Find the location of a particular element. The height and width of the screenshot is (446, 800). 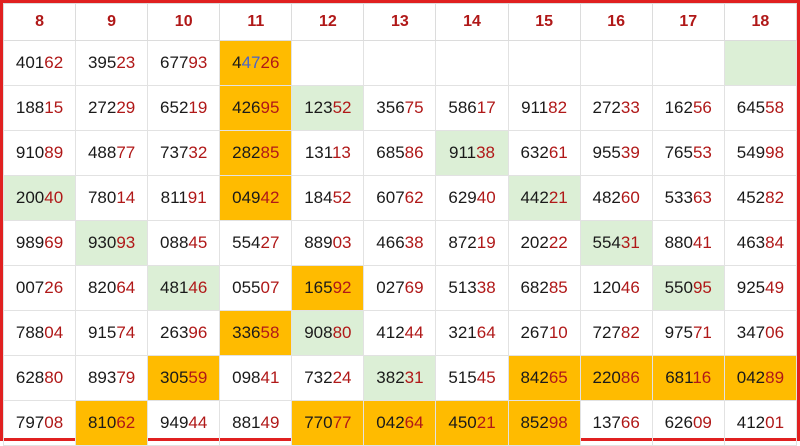

header-row: 8 9 10 11 12 13 14 15 16 17 18 is located at coordinates (400, 22).